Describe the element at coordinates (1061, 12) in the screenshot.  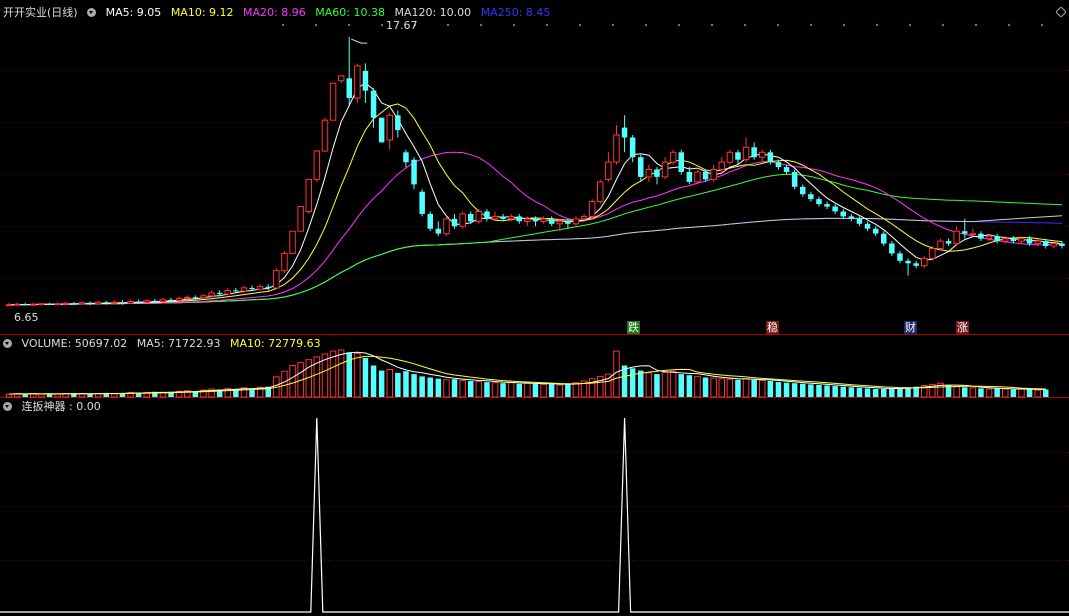
I see `expand-icon` at that location.